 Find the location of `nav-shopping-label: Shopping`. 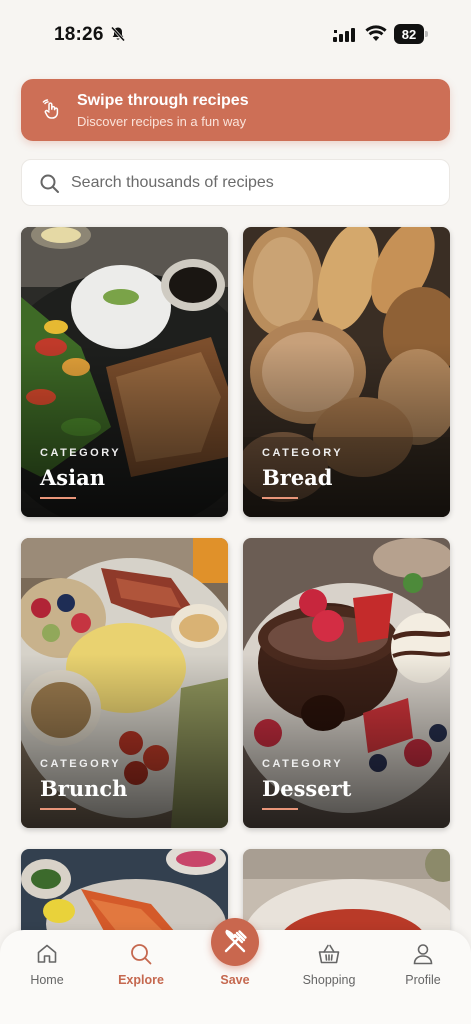

nav-shopping-label: Shopping is located at coordinates (329, 980).